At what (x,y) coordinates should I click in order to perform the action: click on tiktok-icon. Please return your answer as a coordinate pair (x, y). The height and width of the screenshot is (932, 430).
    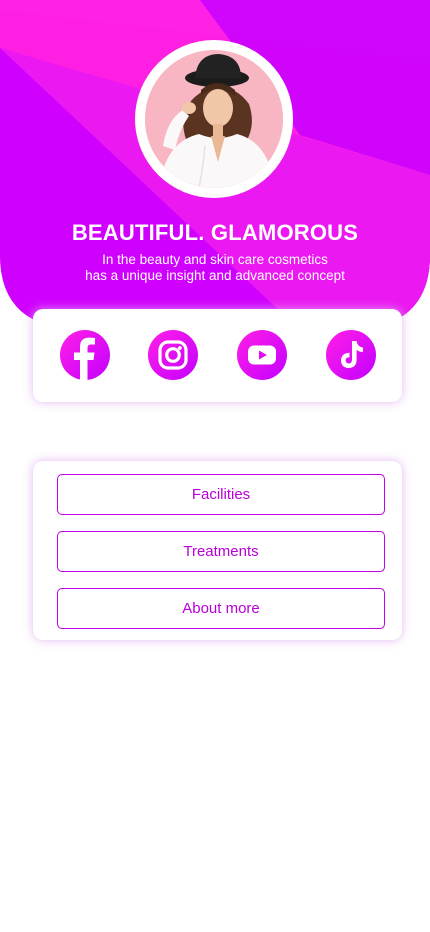
    Looking at the image, I should click on (352, 354).